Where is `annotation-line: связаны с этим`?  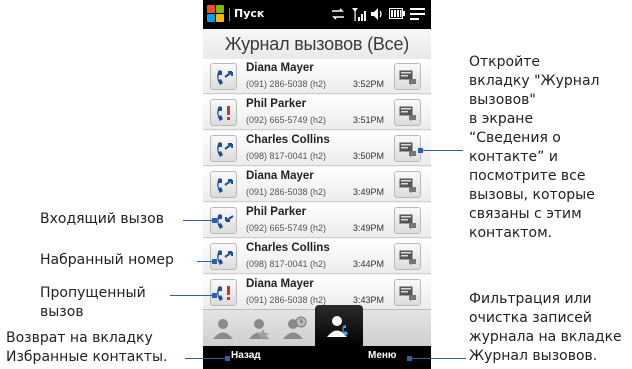
annotation-line: связаны с этим is located at coordinates (525, 214).